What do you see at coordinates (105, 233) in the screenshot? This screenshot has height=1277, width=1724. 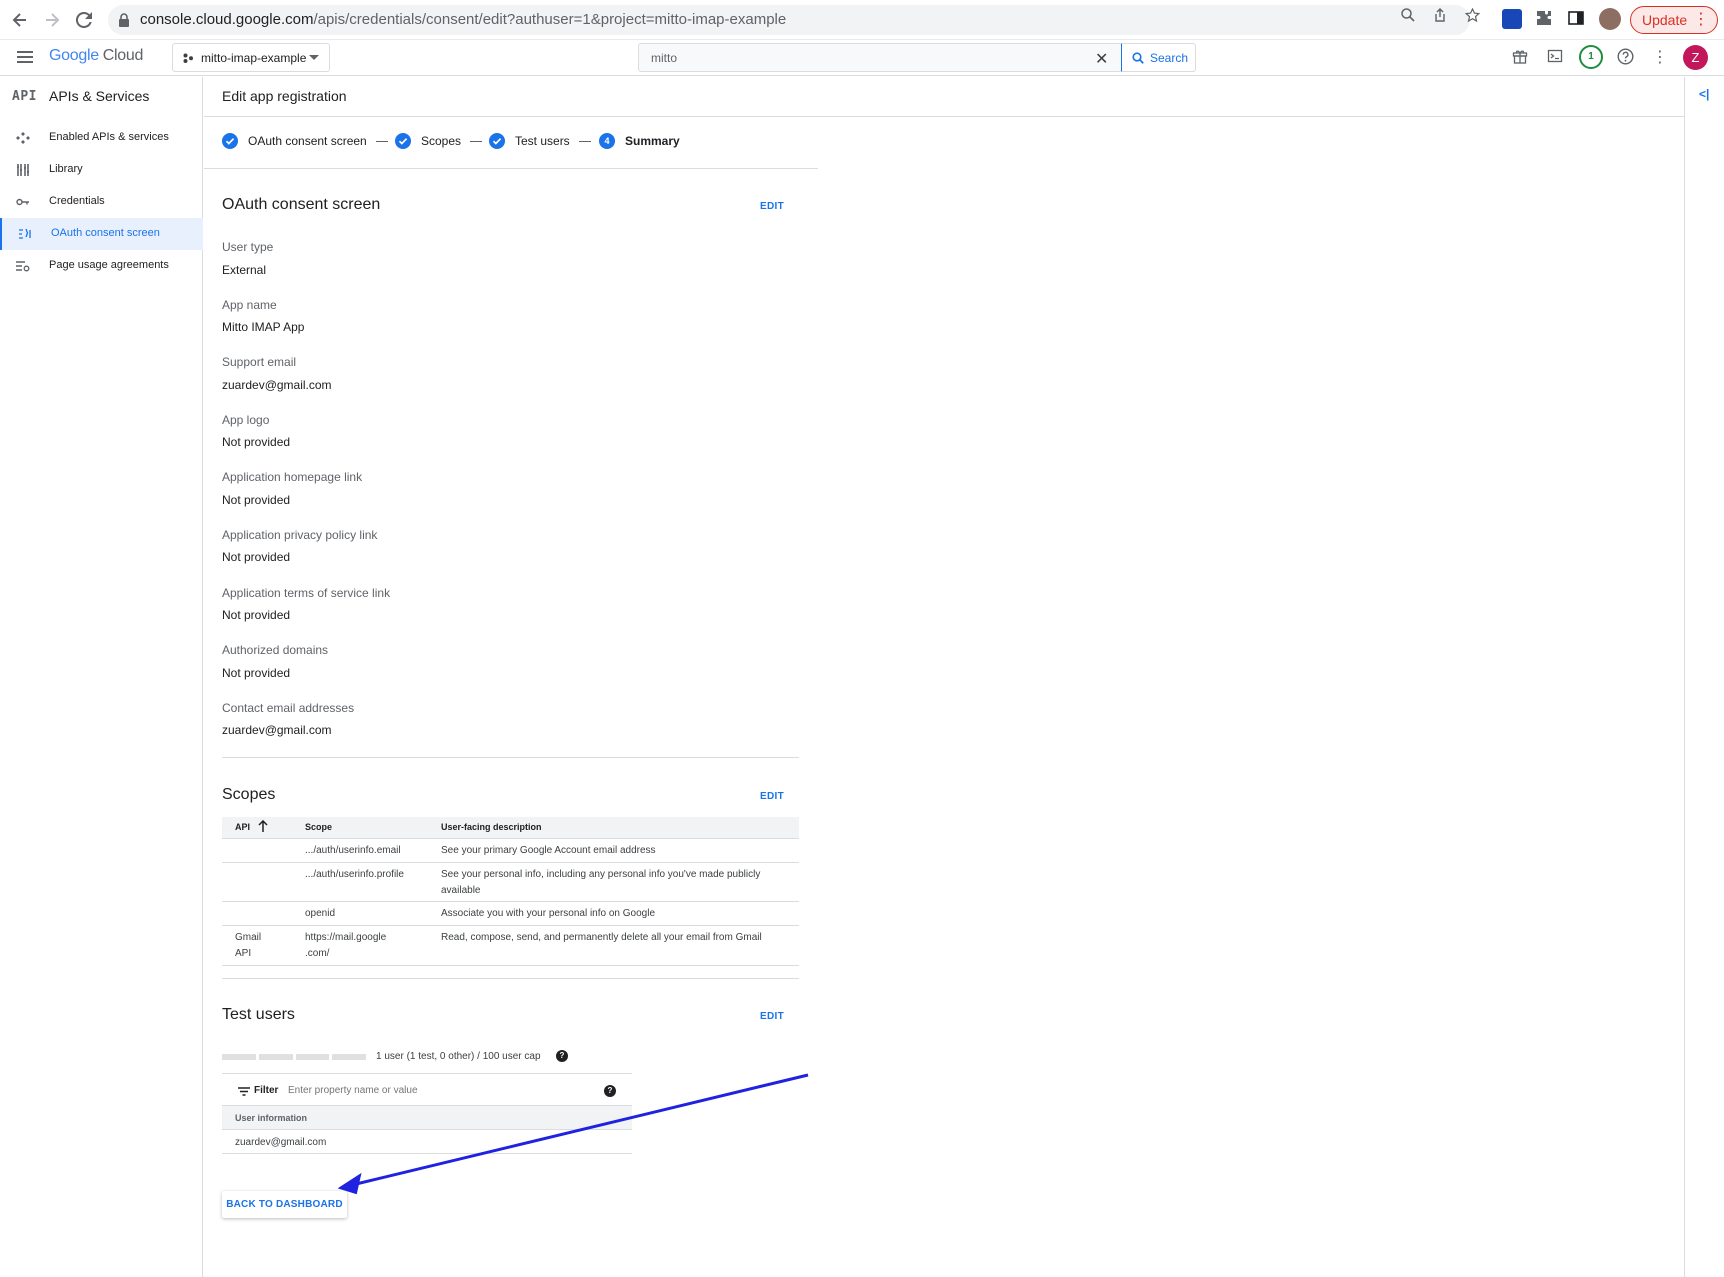 I see `sidebar-item-label: OAuth consent screen` at bounding box center [105, 233].